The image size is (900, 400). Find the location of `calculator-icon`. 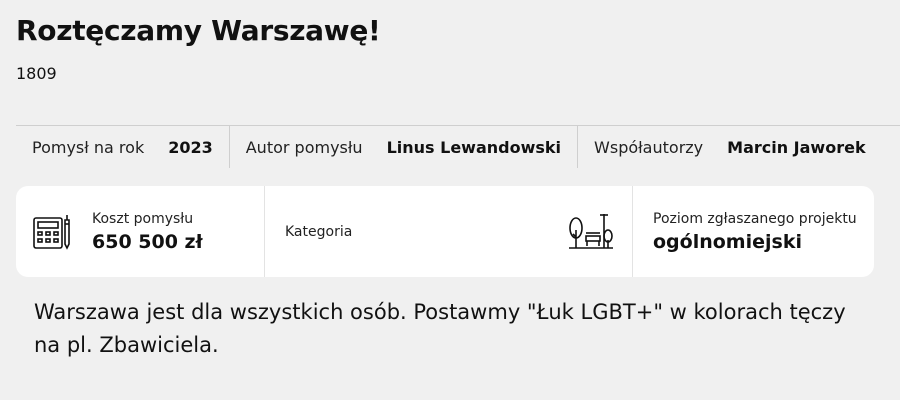

calculator-icon is located at coordinates (51, 232).